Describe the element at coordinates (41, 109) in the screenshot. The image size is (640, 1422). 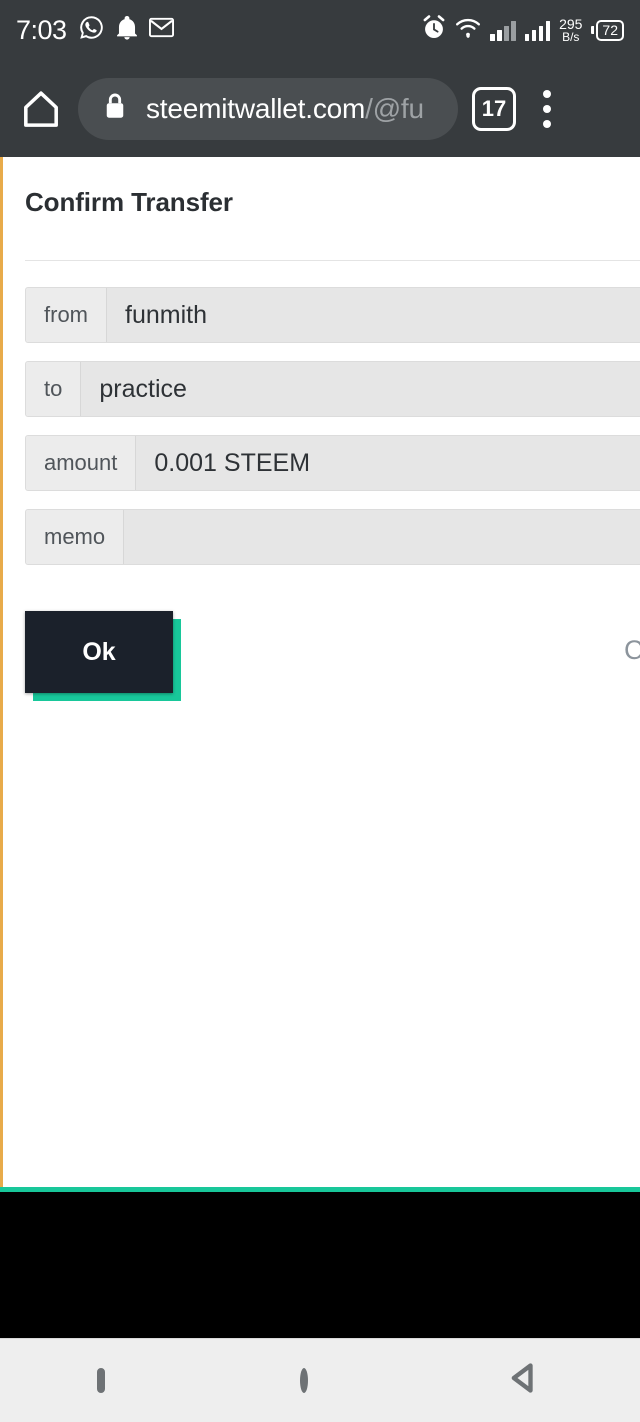
I see `home-icon` at that location.